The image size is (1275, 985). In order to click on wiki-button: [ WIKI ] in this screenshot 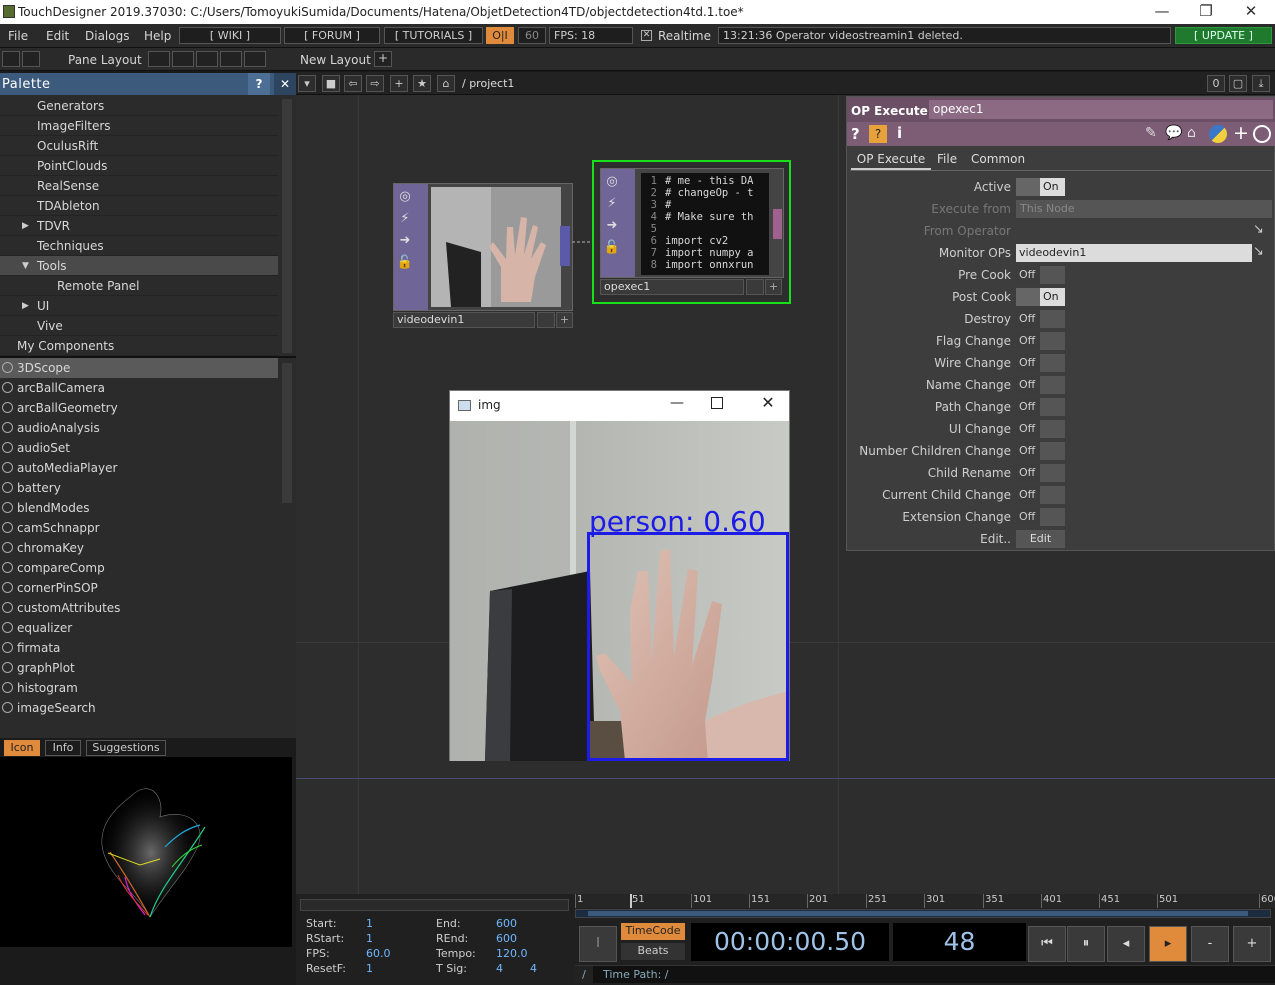, I will do `click(230, 35)`.